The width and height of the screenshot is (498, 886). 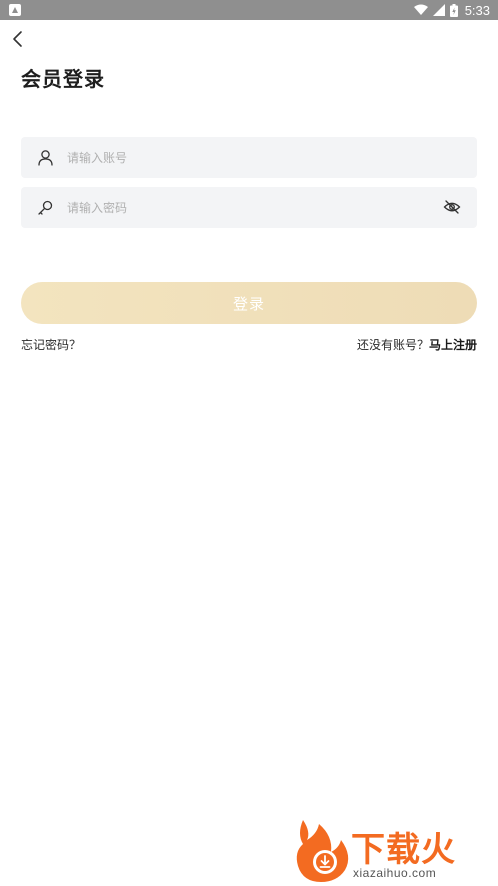 I want to click on status-indicators: 5:33, so click(x=451, y=10).